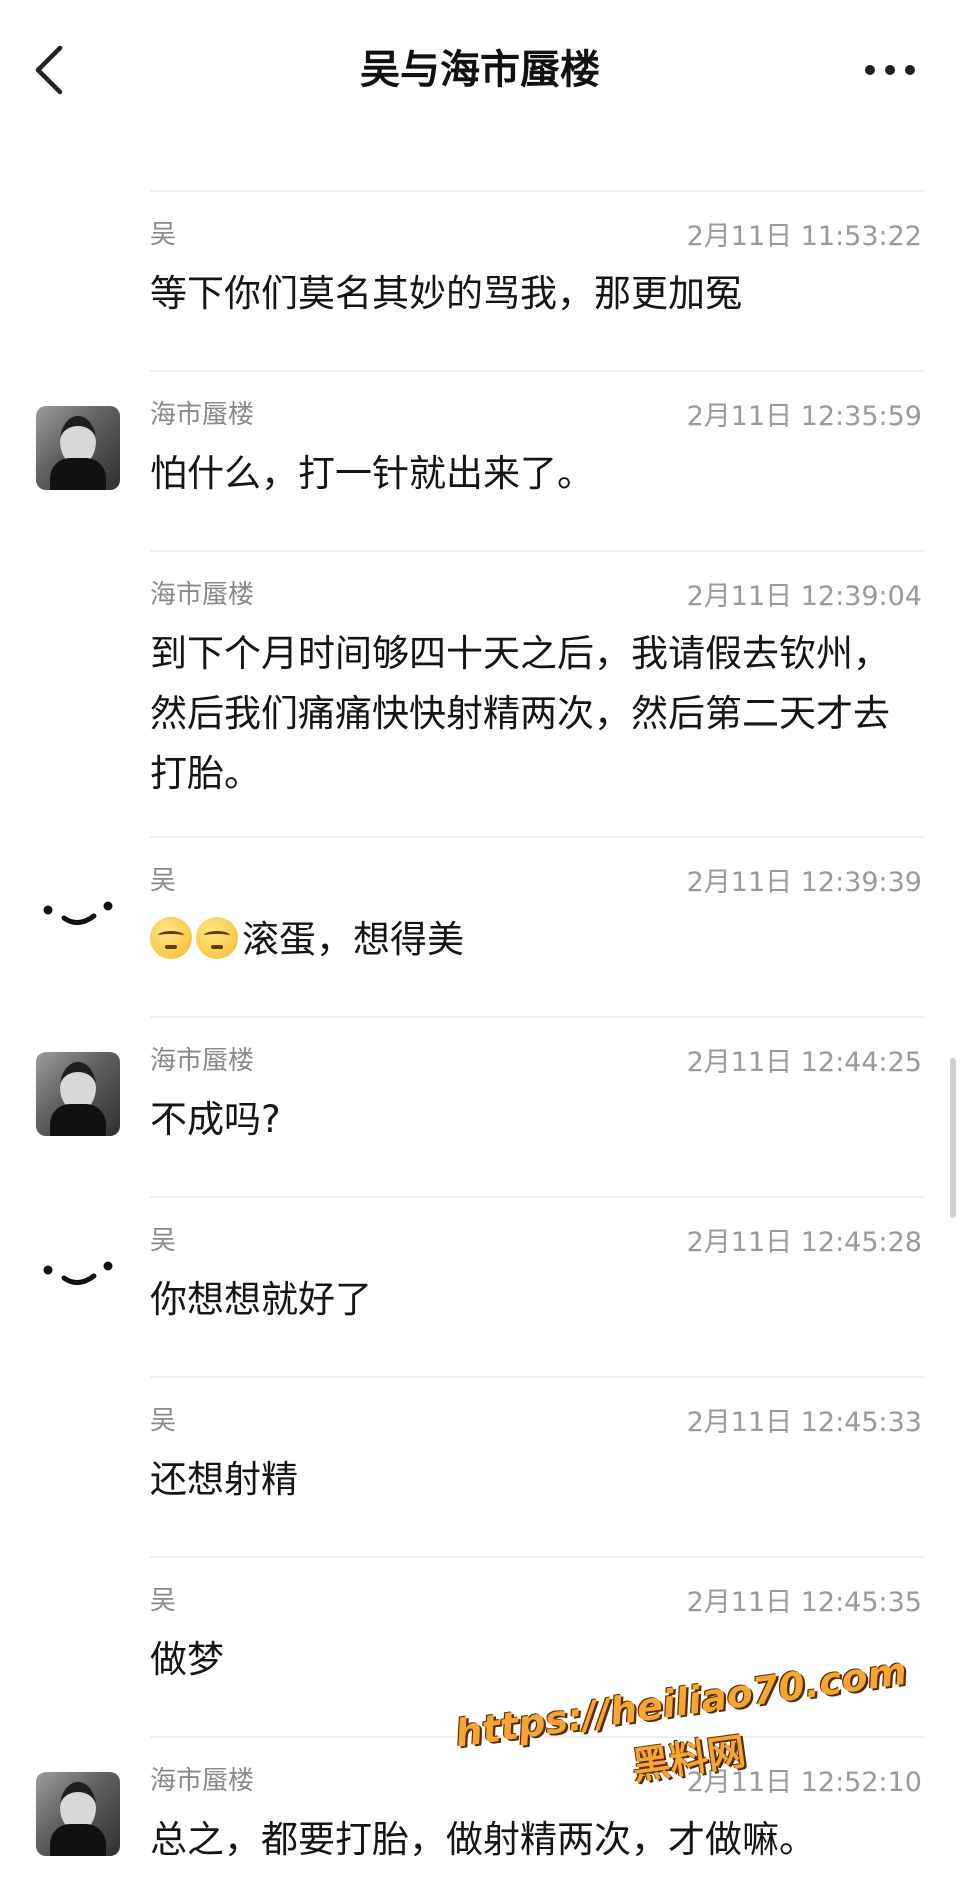 This screenshot has width=960, height=1893. I want to click on message-time: 2月11日 11:53:22, so click(804, 236).